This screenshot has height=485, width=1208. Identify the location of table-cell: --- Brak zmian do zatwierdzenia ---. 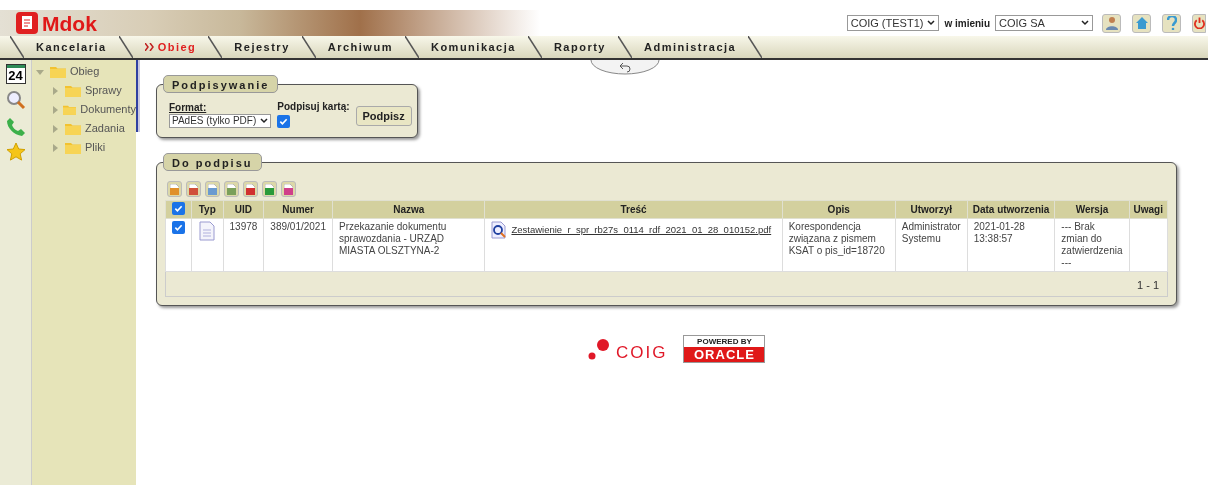
(1092, 245).